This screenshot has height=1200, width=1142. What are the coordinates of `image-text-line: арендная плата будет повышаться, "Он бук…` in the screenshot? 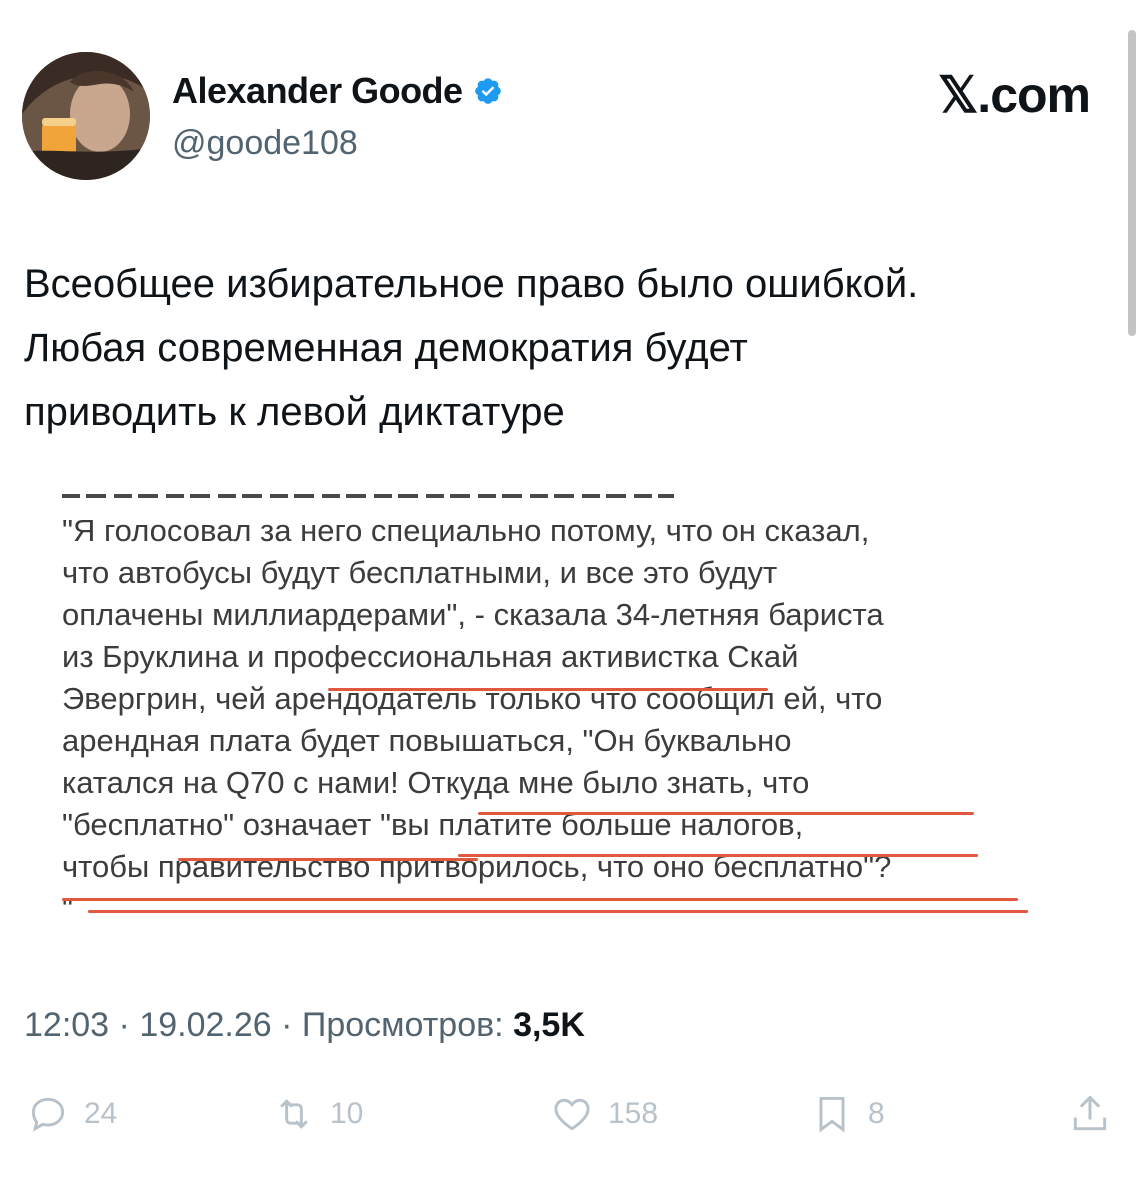 It's located at (427, 740).